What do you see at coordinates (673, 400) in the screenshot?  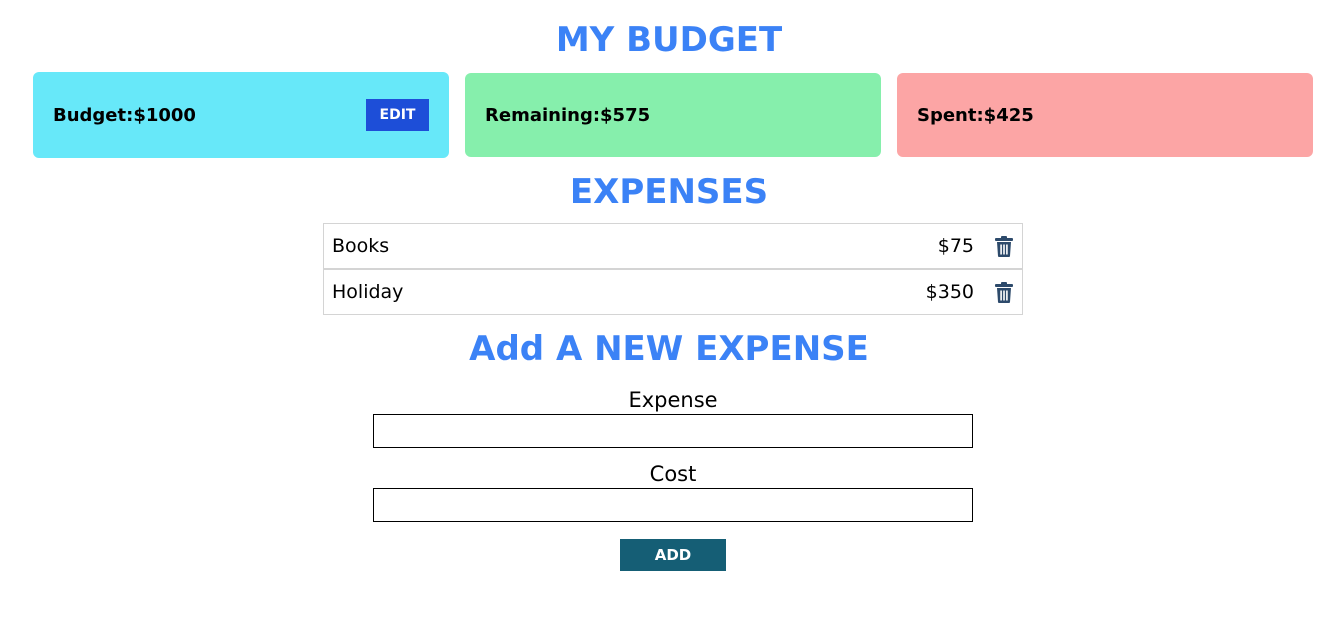 I see `expense-label: Expense` at bounding box center [673, 400].